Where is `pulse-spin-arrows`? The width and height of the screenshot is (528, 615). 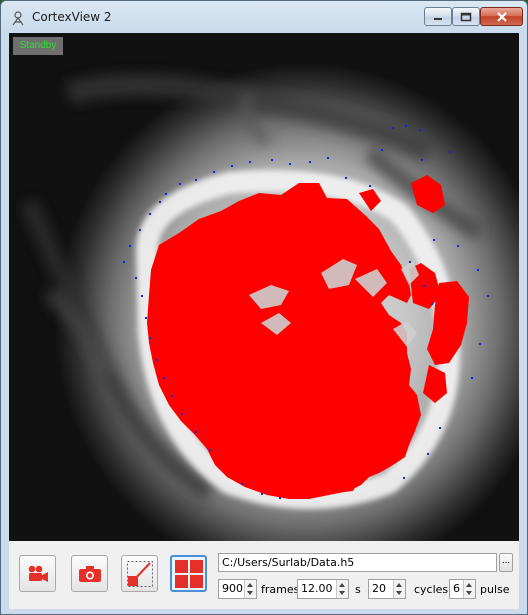 pulse-spin-arrows is located at coordinates (469, 589).